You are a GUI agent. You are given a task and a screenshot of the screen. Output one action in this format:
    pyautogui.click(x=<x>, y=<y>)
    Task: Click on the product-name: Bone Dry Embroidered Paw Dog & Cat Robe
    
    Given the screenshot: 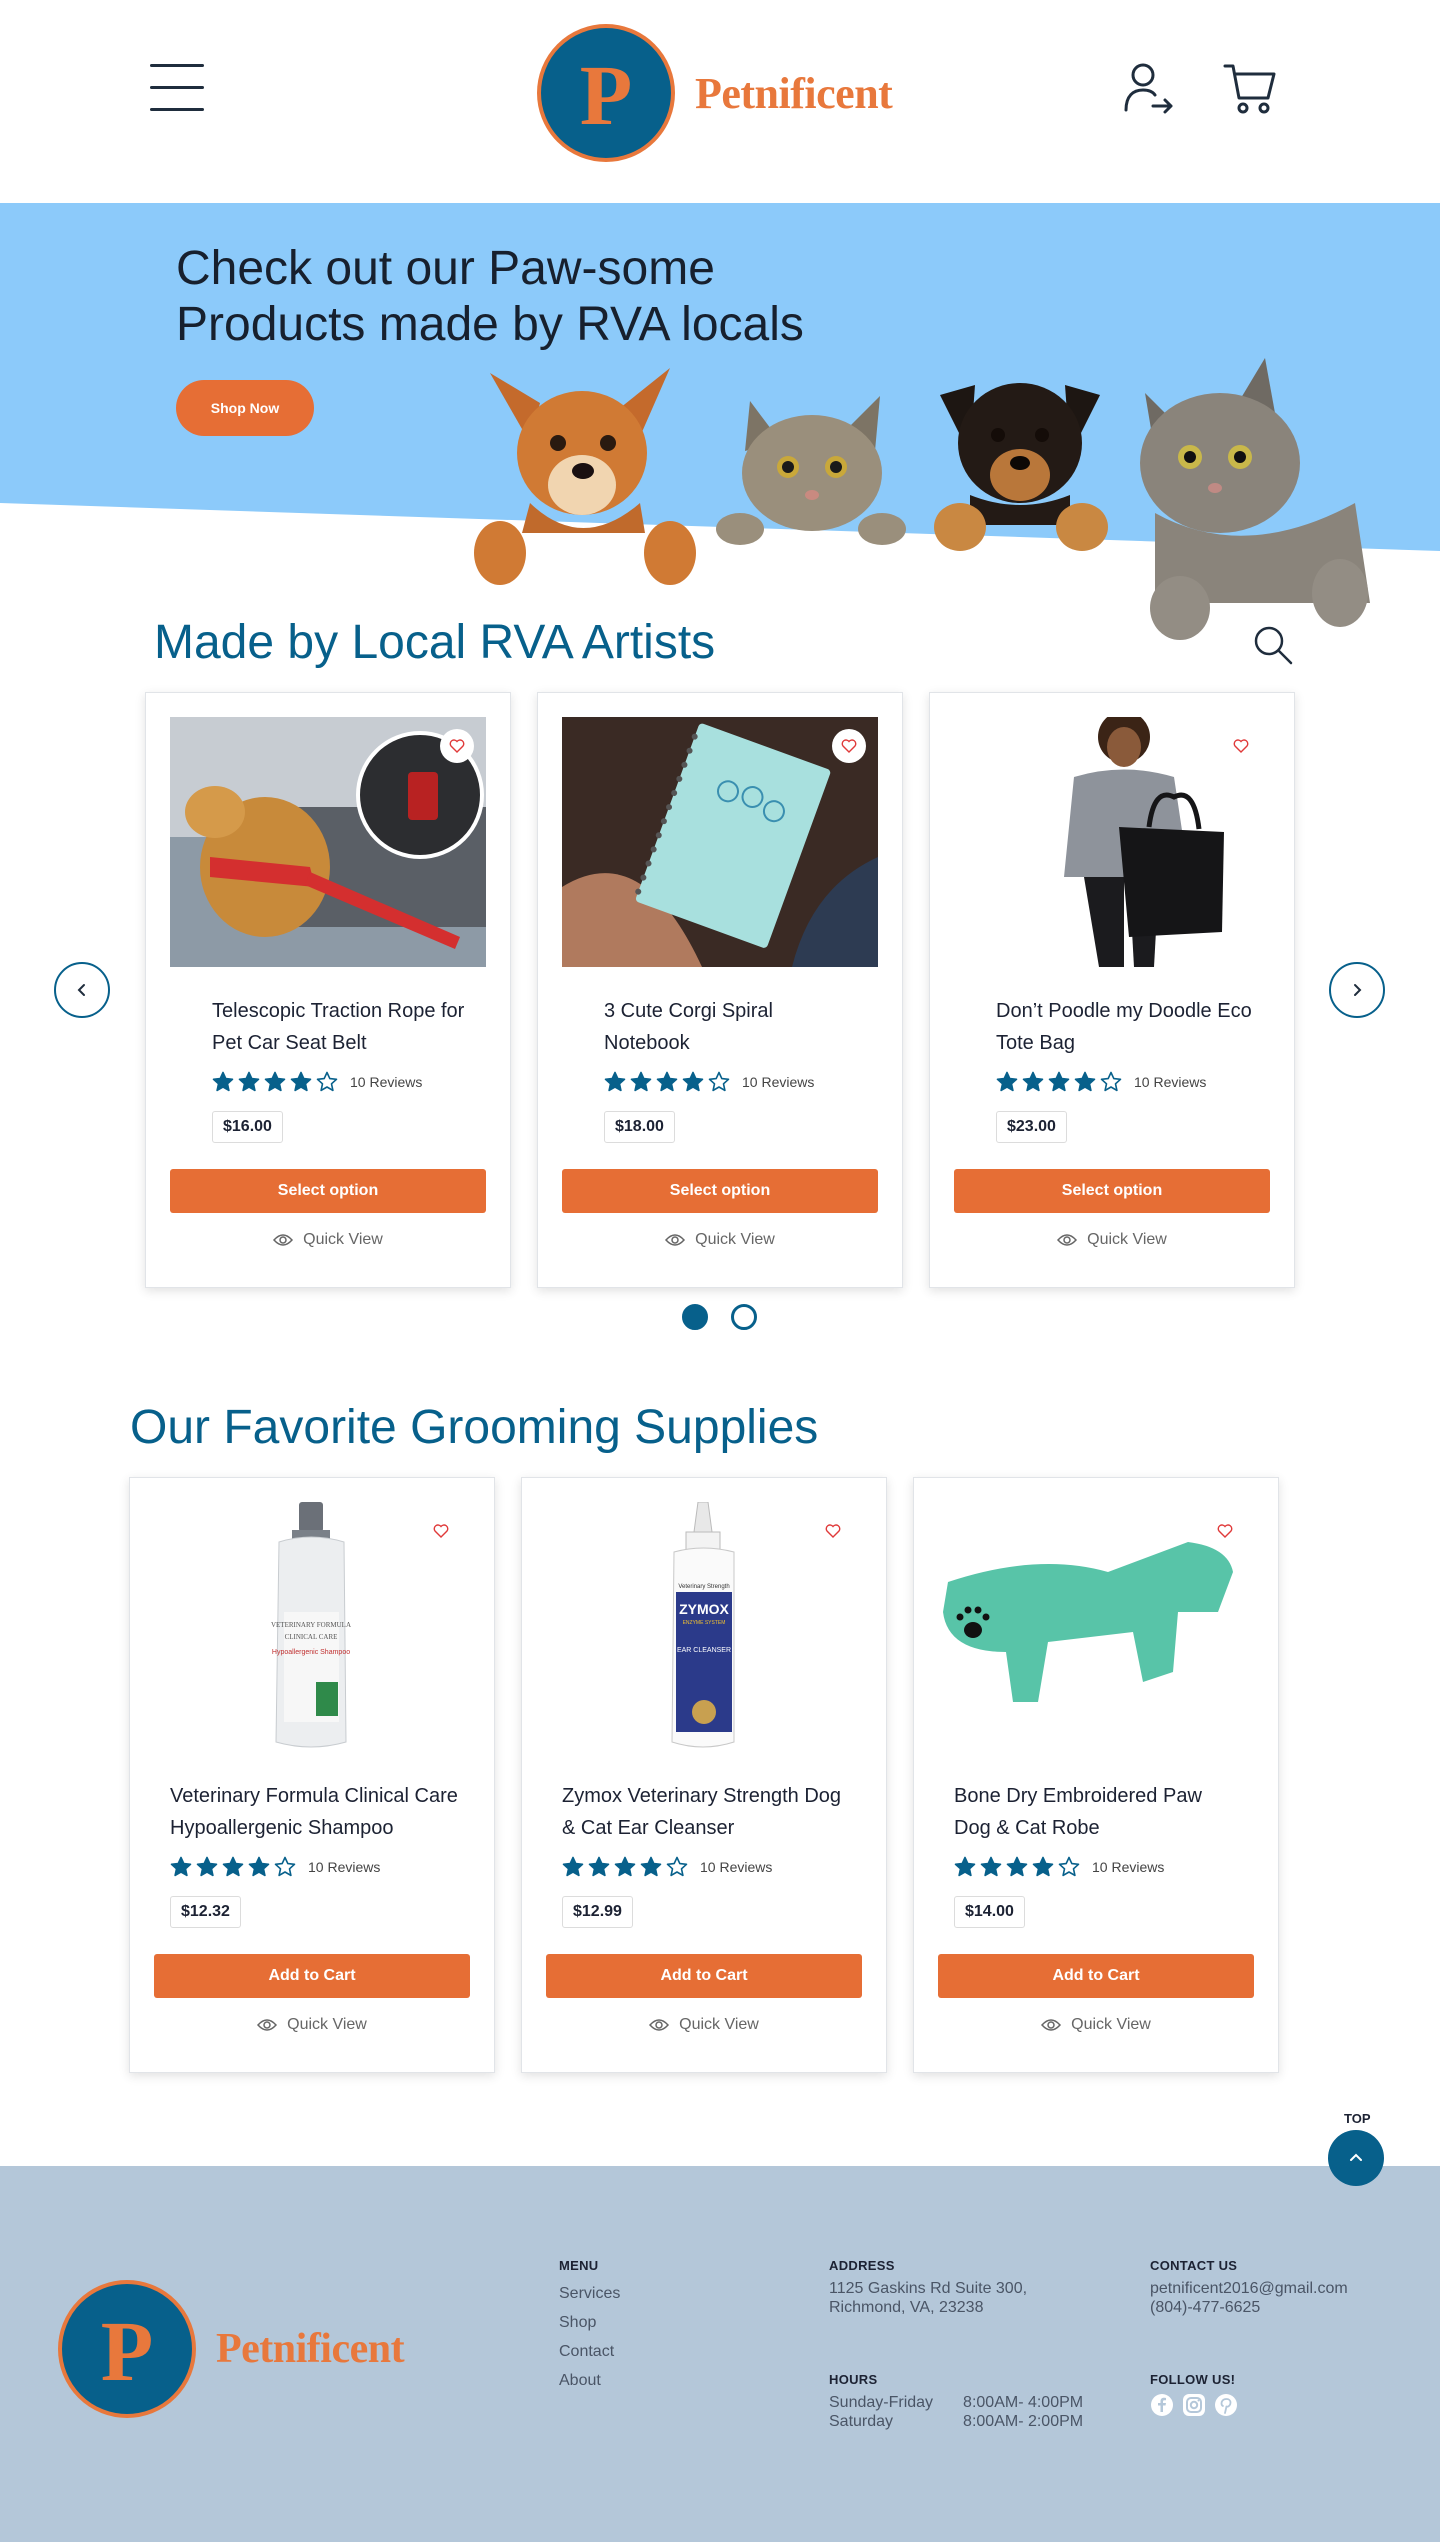 What is the action you would take?
    pyautogui.click(x=1084, y=1812)
    